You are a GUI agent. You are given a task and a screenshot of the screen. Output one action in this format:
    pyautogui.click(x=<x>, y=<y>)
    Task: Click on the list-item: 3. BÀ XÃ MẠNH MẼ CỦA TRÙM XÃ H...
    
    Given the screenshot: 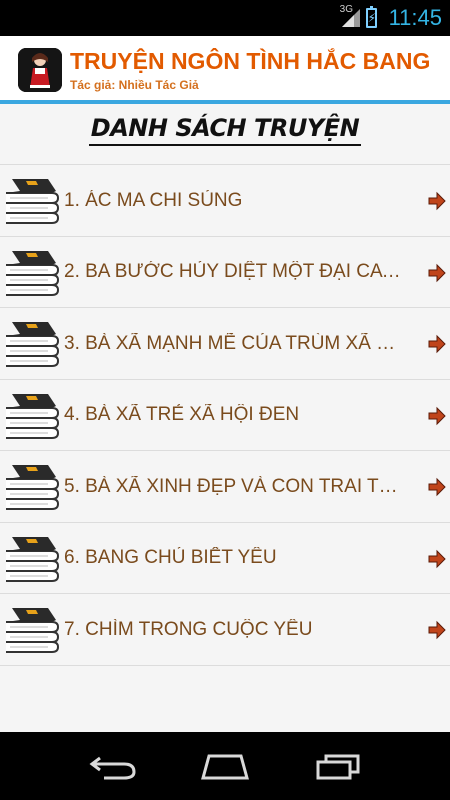 What is the action you would take?
    pyautogui.click(x=225, y=344)
    